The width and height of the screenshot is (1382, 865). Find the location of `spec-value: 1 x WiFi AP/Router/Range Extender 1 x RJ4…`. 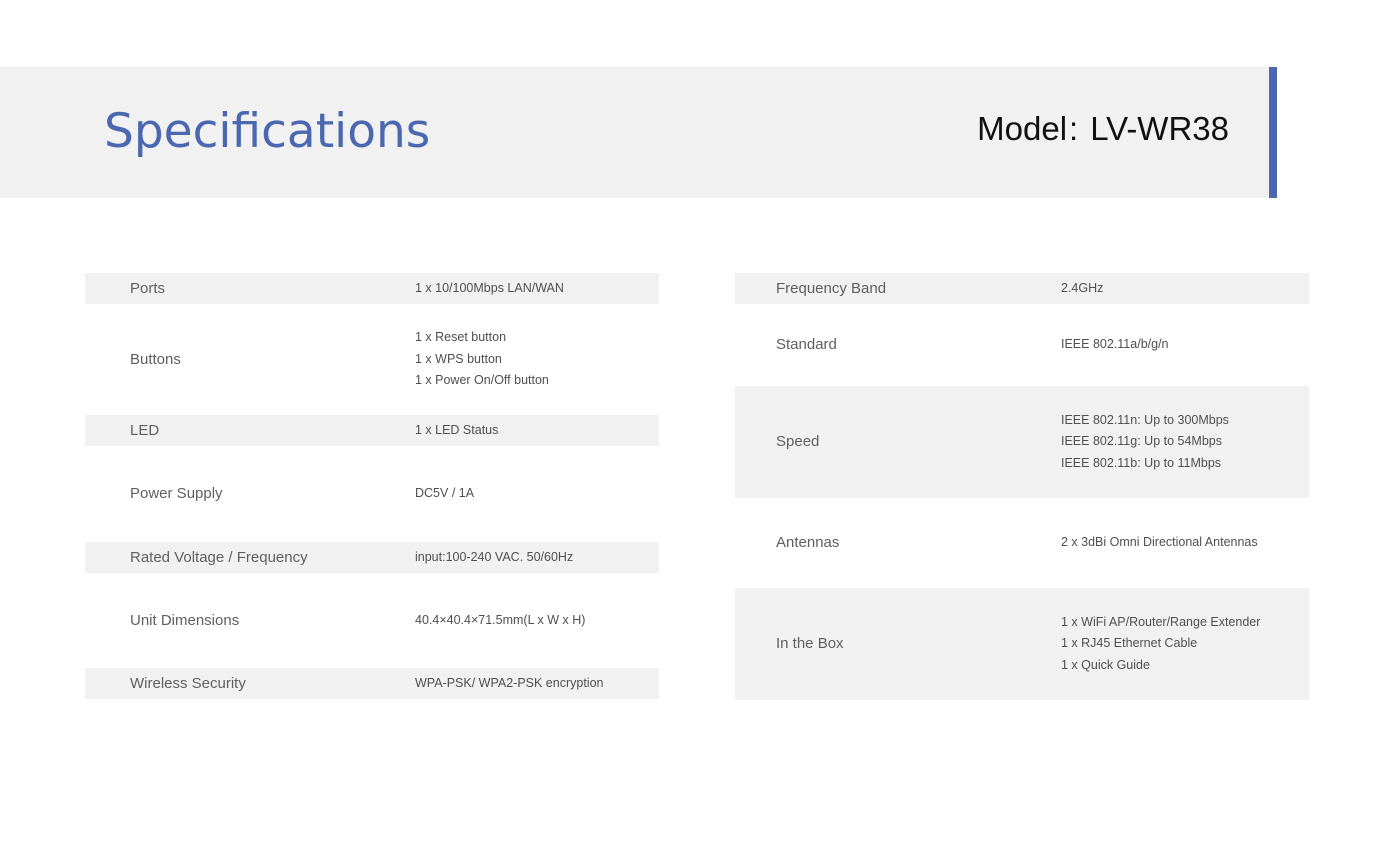

spec-value: 1 x WiFi AP/Router/Range Extender 1 x RJ4… is located at coordinates (1160, 644).